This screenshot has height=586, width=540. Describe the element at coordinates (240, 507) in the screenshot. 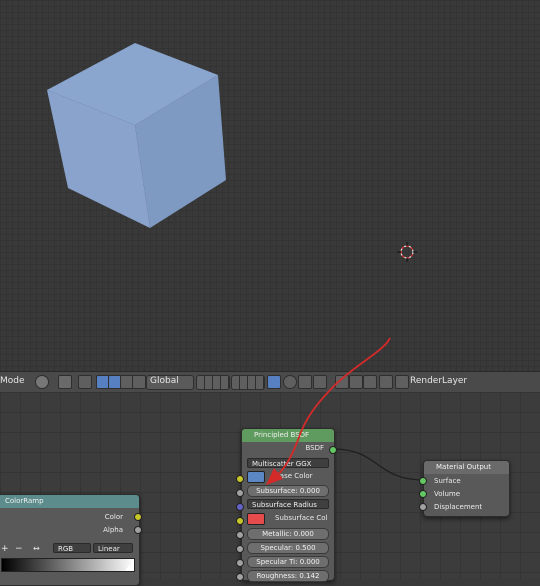

I see `subsurface-radius-socket` at that location.